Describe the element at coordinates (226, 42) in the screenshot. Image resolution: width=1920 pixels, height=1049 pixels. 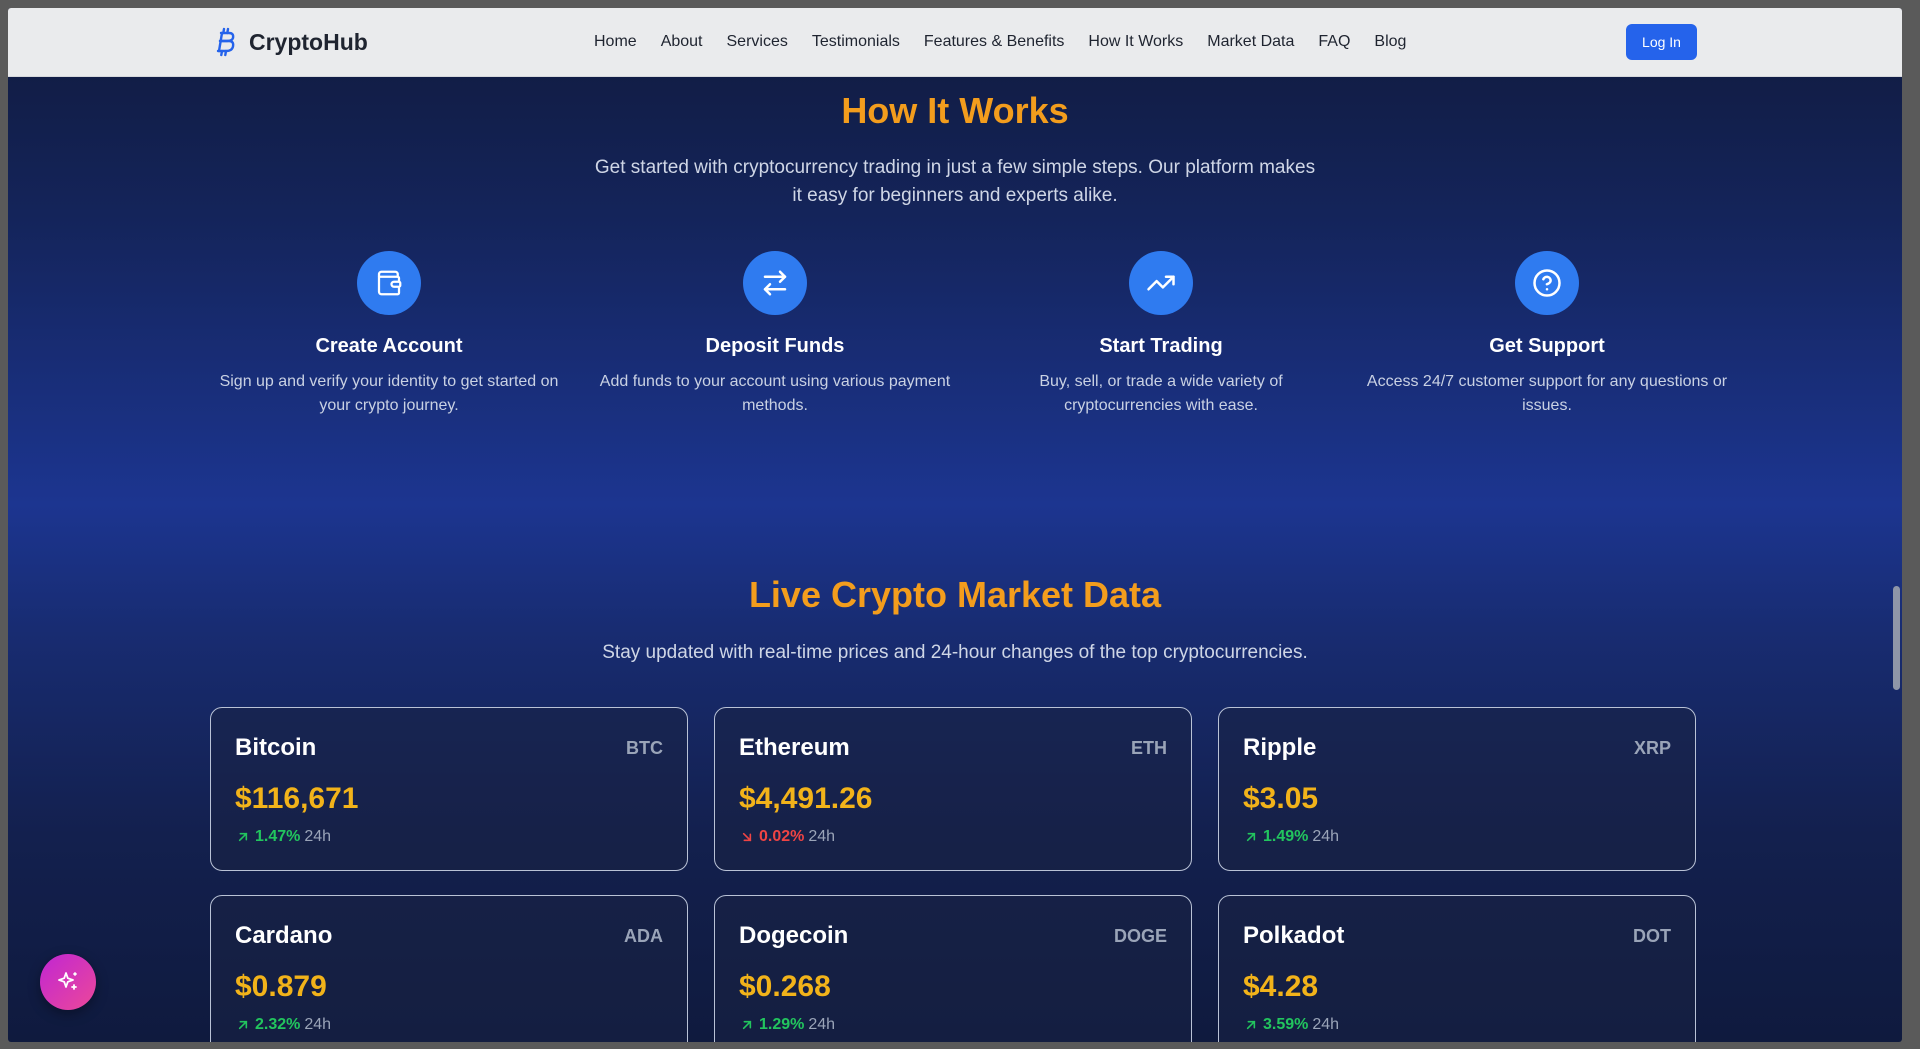
I see `bitcoin-icon` at that location.